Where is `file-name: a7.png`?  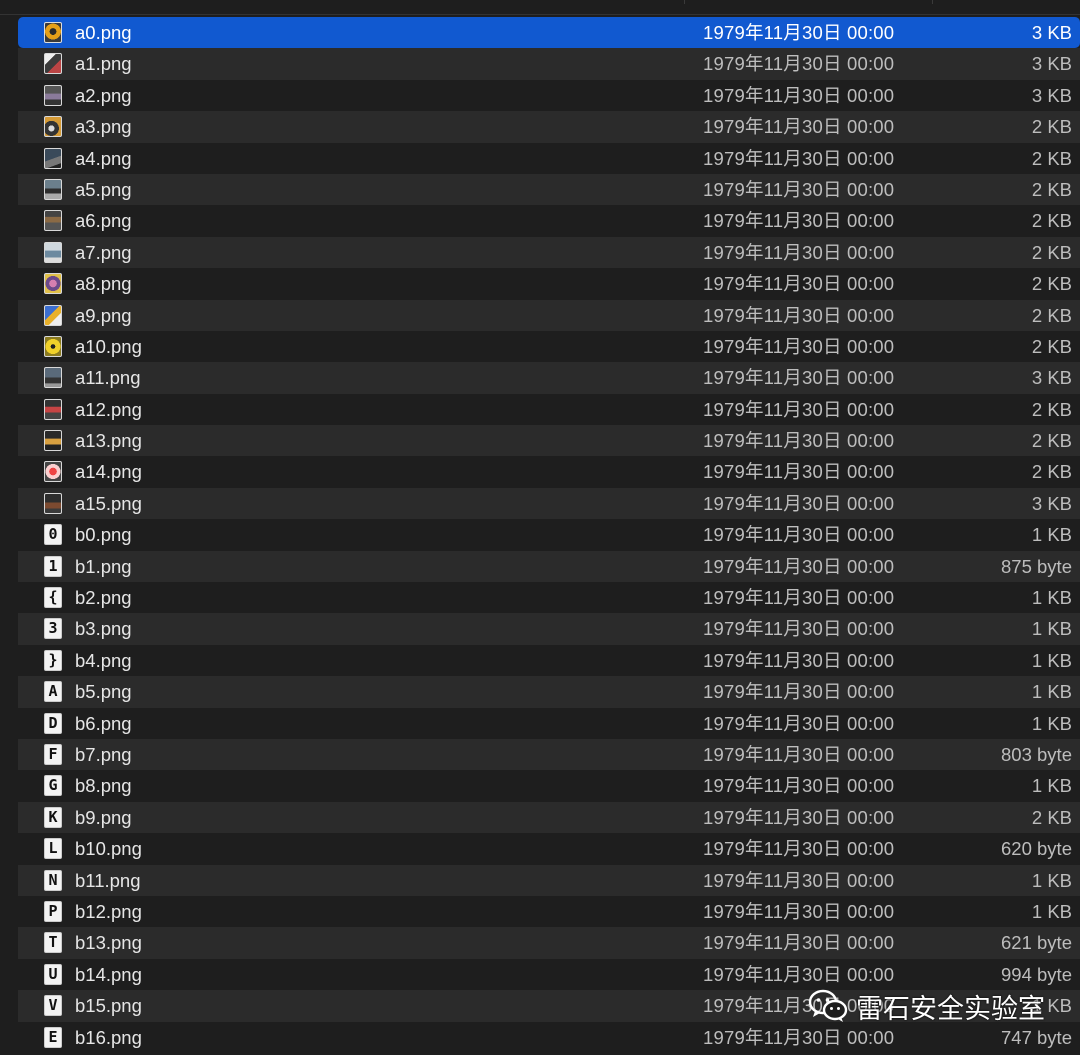
file-name: a7.png is located at coordinates (103, 252).